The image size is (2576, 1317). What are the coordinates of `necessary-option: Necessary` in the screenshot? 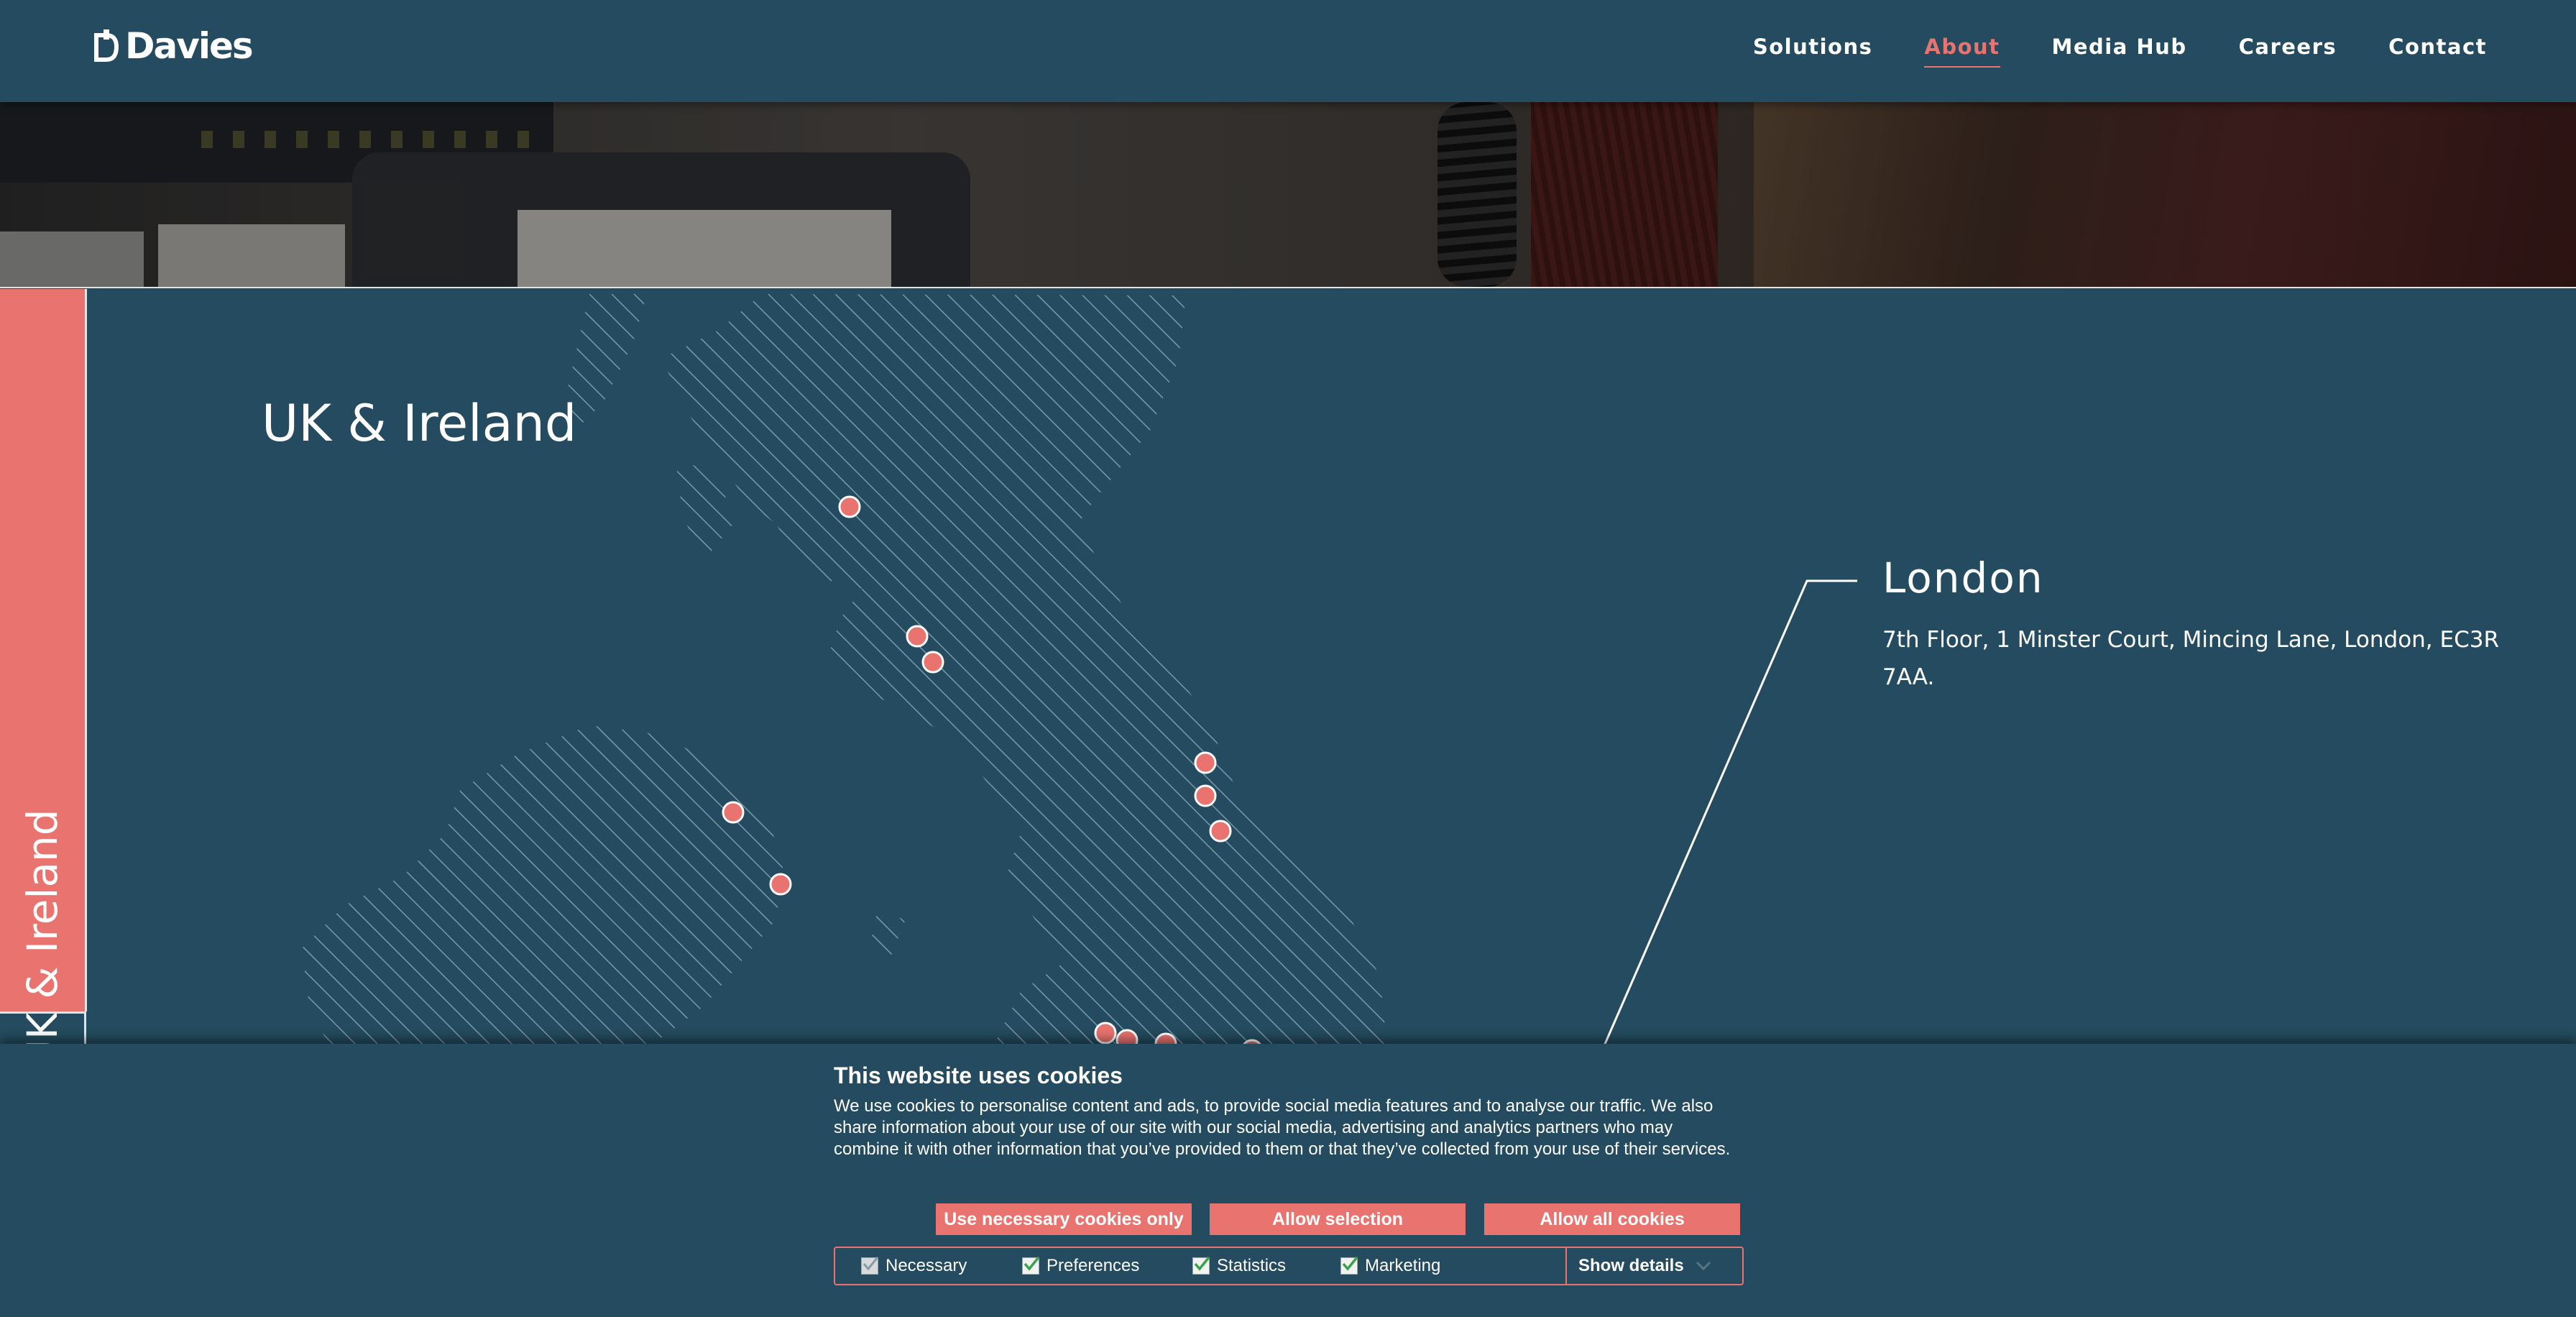 It's located at (914, 1266).